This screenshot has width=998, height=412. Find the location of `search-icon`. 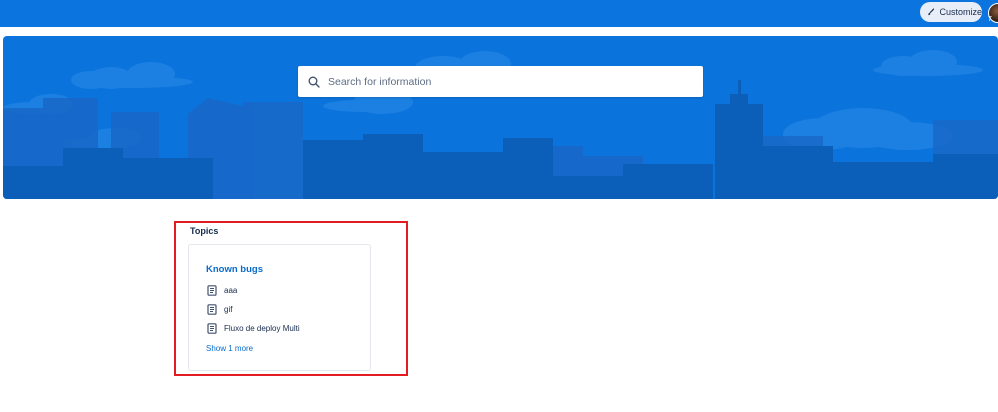

search-icon is located at coordinates (314, 82).